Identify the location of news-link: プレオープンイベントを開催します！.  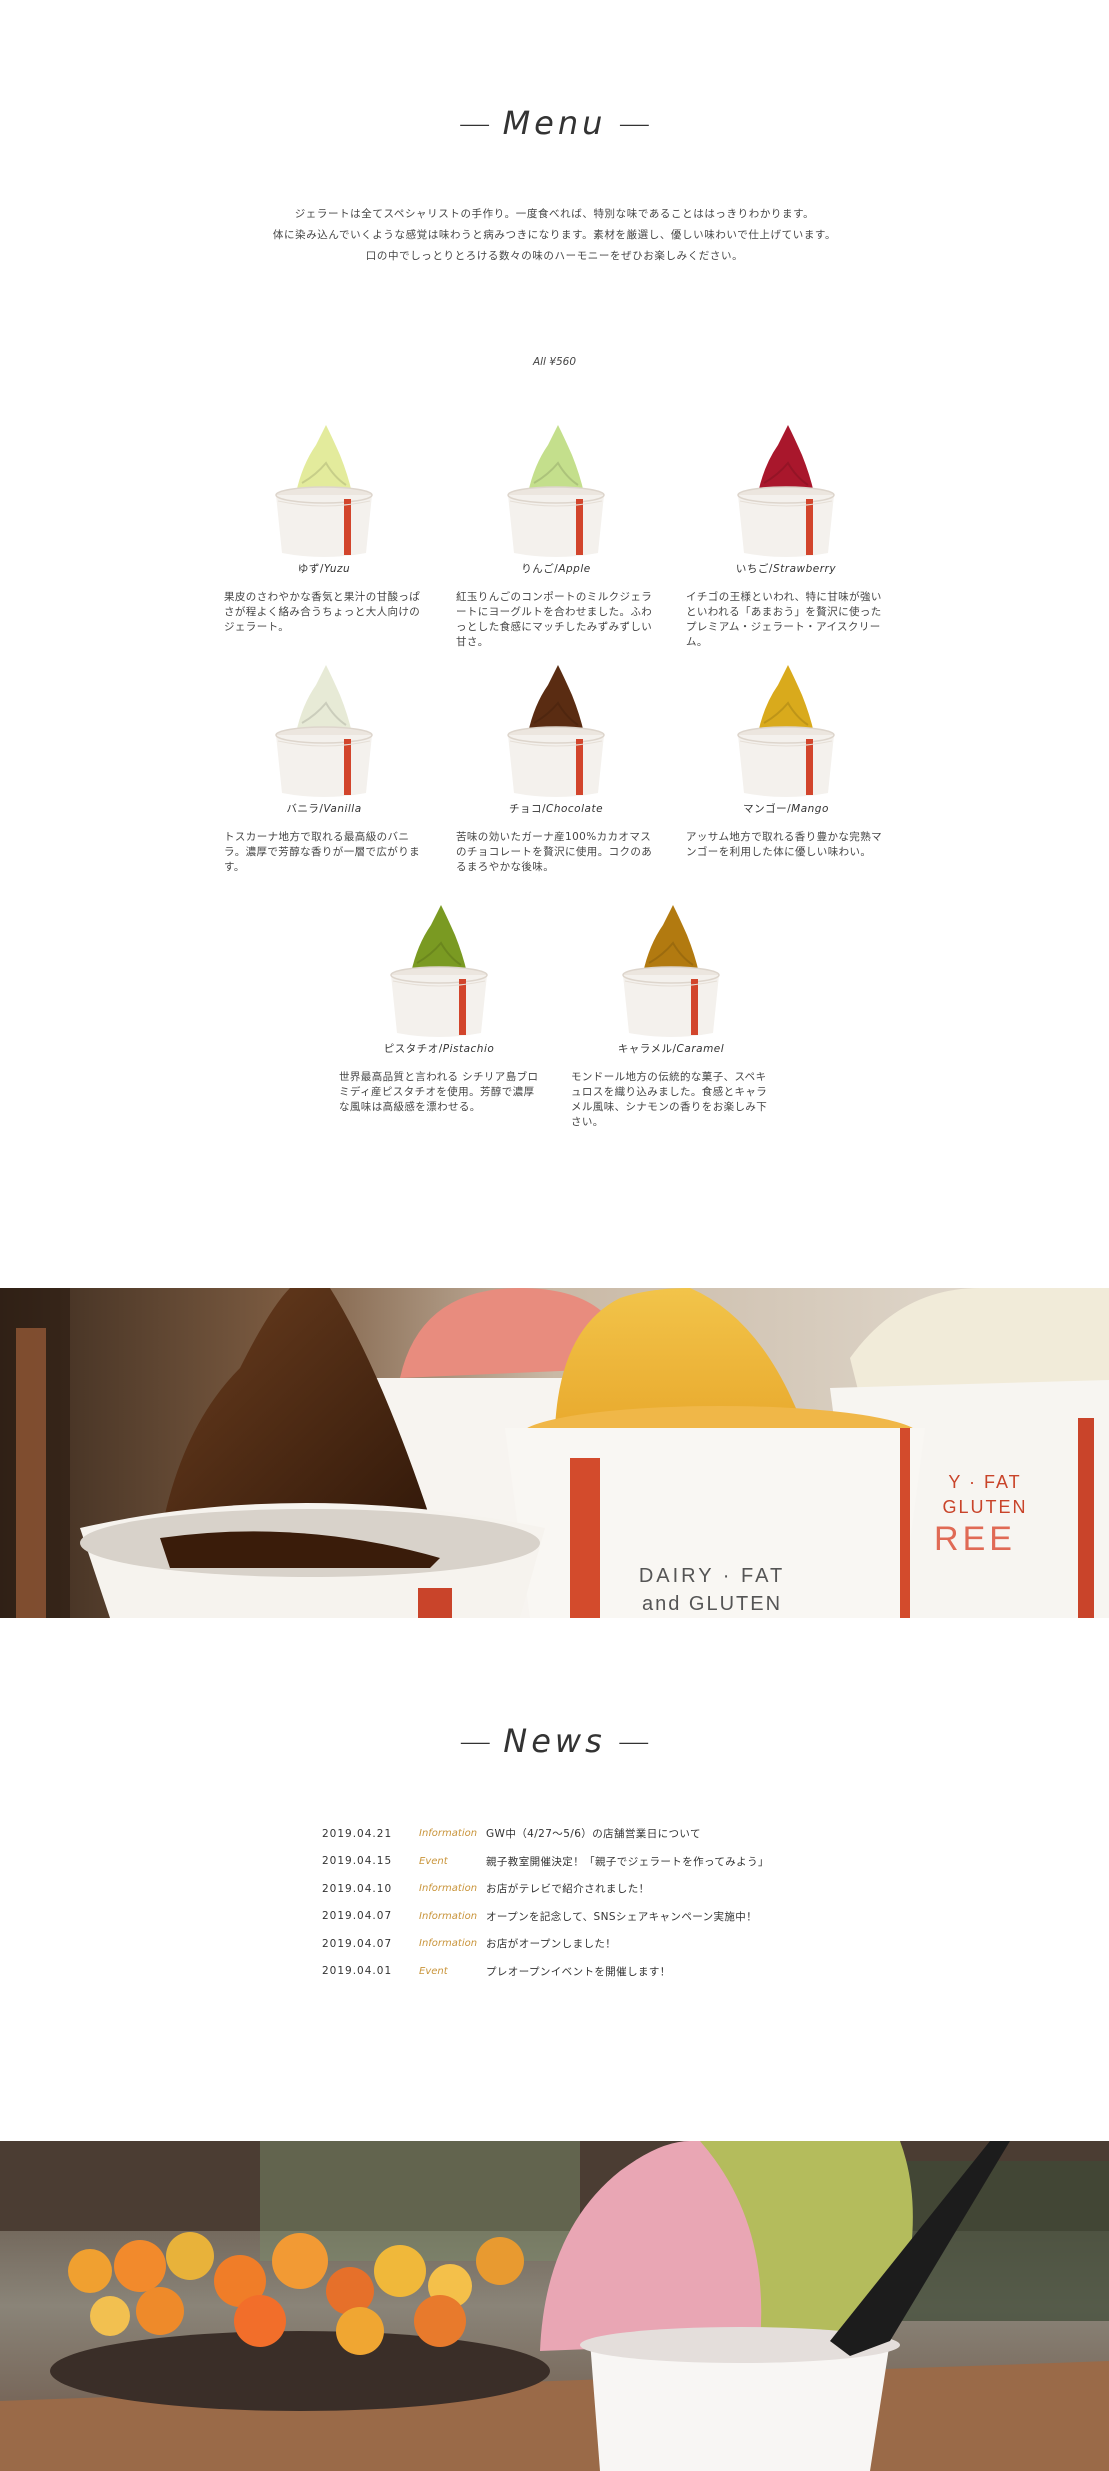
(664, 1971).